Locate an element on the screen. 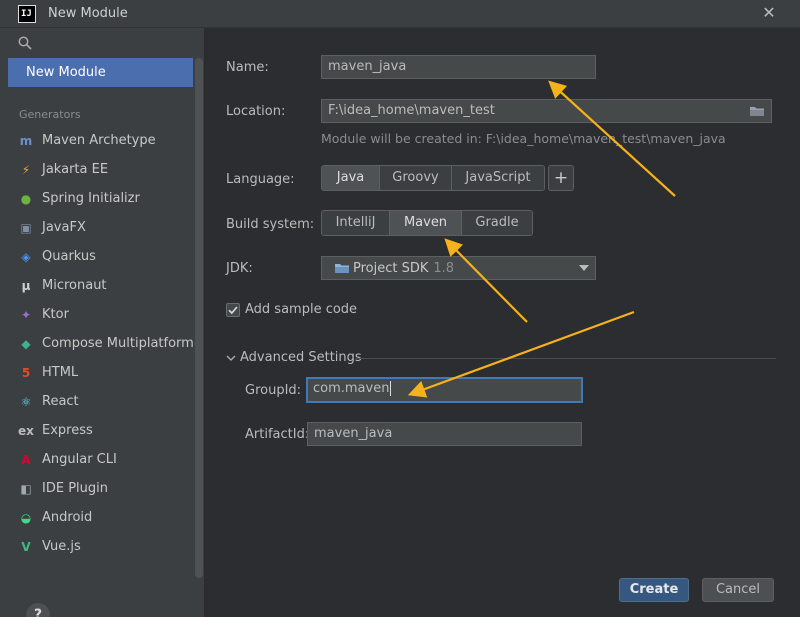  android-icon: ◒ is located at coordinates (26, 517).